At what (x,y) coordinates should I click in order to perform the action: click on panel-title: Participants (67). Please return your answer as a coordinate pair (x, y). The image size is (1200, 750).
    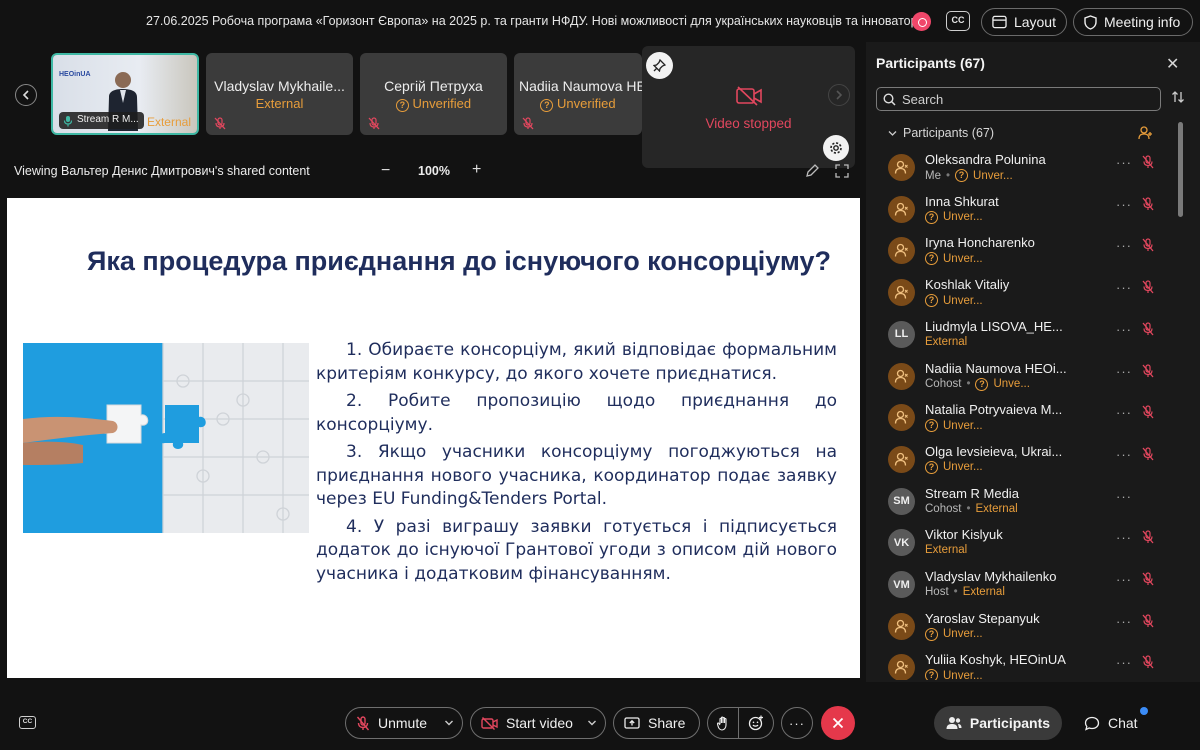
    Looking at the image, I should click on (930, 63).